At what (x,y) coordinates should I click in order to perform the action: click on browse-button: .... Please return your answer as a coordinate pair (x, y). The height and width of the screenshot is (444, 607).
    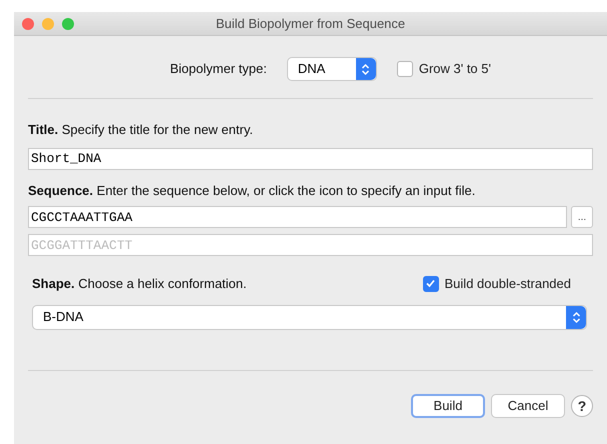
    Looking at the image, I should click on (582, 217).